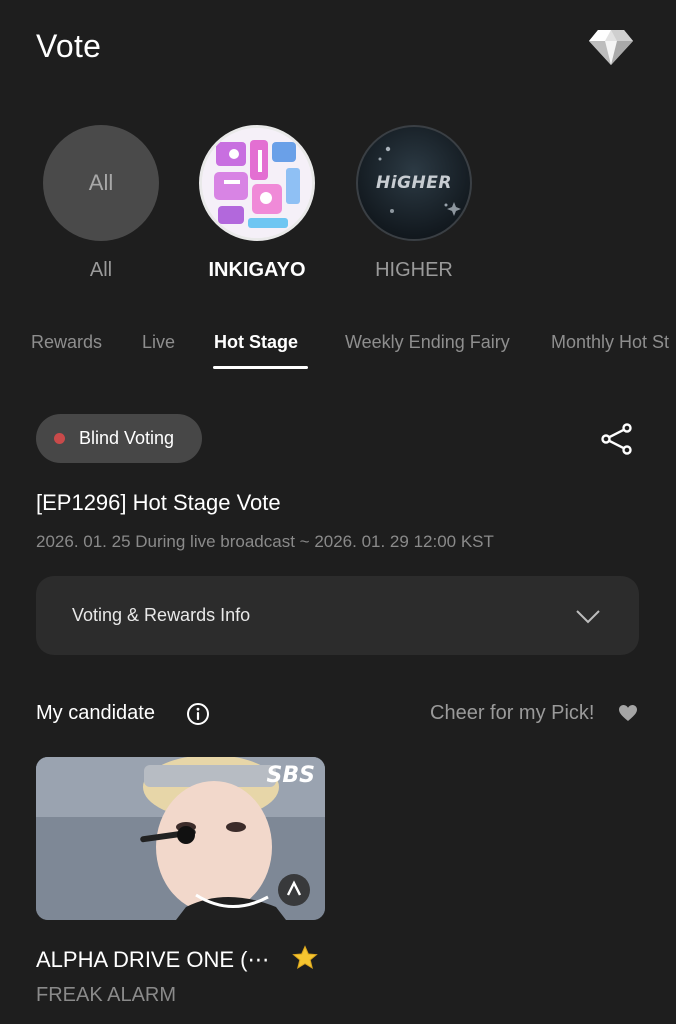 Image resolution: width=676 pixels, height=1024 pixels. What do you see at coordinates (161, 615) in the screenshot?
I see `voting-rewards-info-label: Voting & Rewards Info` at bounding box center [161, 615].